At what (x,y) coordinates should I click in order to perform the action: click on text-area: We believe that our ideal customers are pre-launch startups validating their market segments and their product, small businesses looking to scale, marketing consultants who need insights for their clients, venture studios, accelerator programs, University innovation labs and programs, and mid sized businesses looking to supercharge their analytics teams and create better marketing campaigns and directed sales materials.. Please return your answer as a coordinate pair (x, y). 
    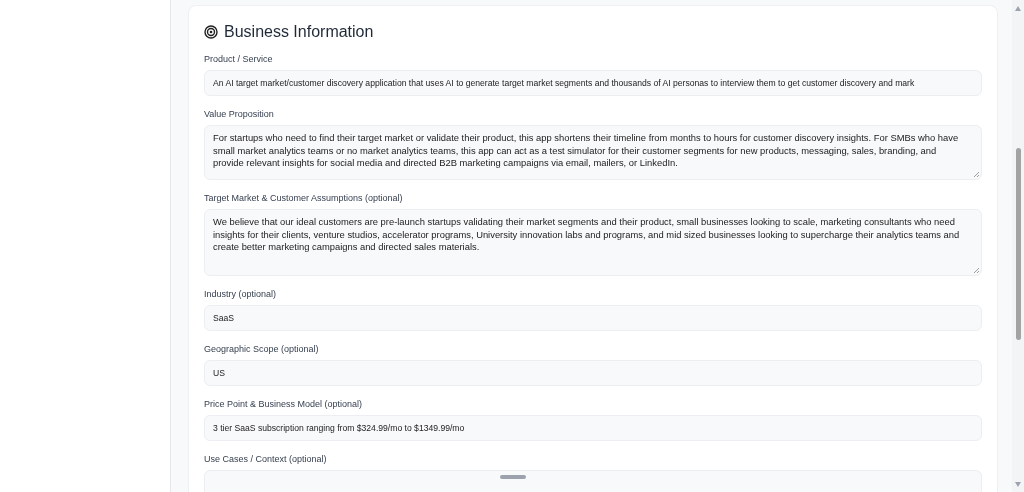
    Looking at the image, I should click on (593, 242).